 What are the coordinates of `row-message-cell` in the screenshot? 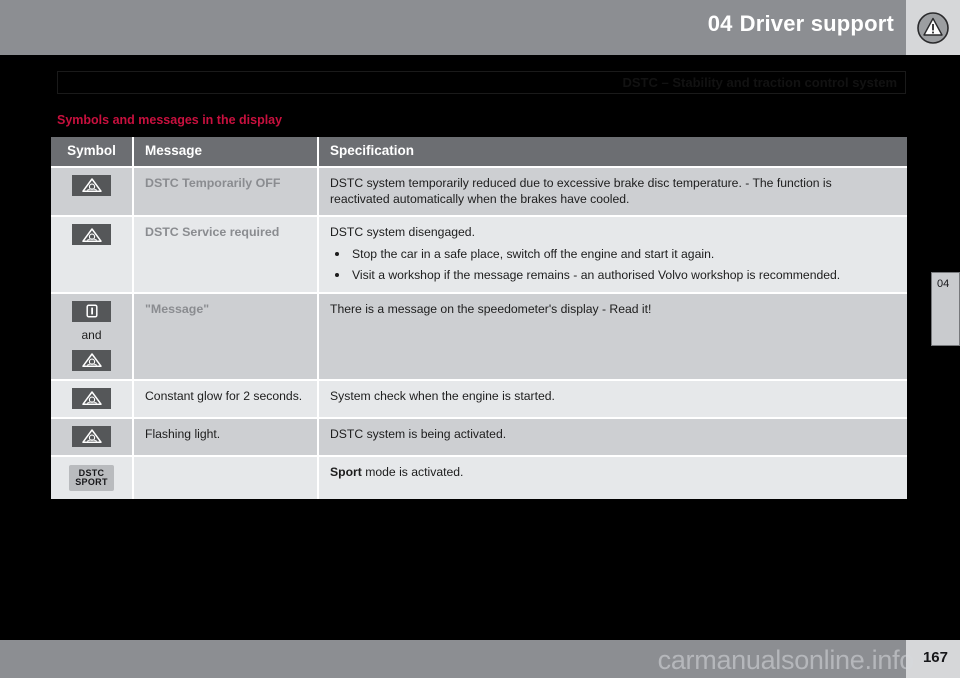 It's located at (226, 478).